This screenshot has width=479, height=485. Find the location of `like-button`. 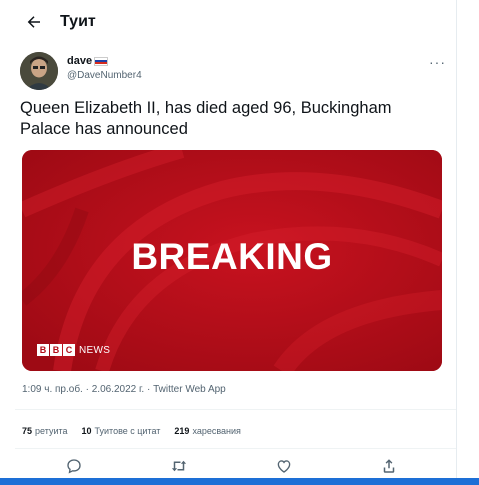

like-button is located at coordinates (284, 466).